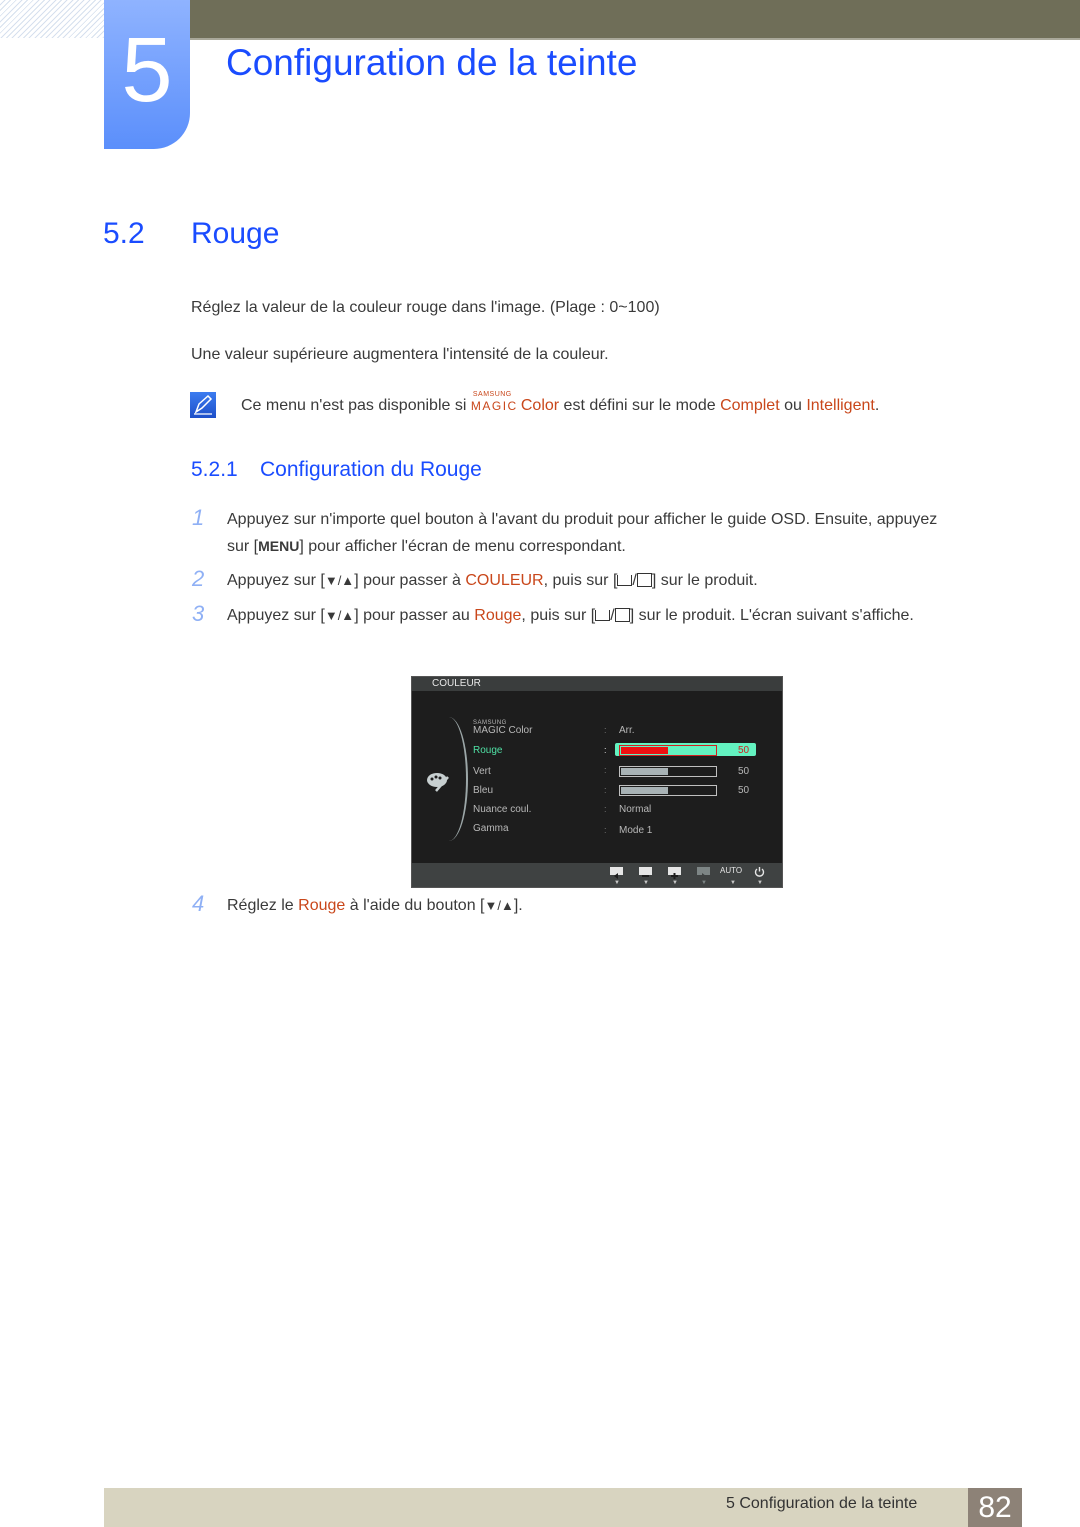 The width and height of the screenshot is (1080, 1527). Describe the element at coordinates (580, 580) in the screenshot. I see `step-2-part3: , puis sur [` at that location.